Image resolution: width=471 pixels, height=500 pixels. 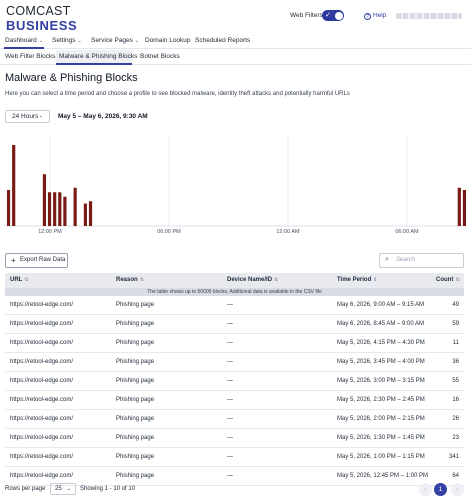 What do you see at coordinates (25, 489) in the screenshot?
I see `rows-per-page-label: Rows per page` at bounding box center [25, 489].